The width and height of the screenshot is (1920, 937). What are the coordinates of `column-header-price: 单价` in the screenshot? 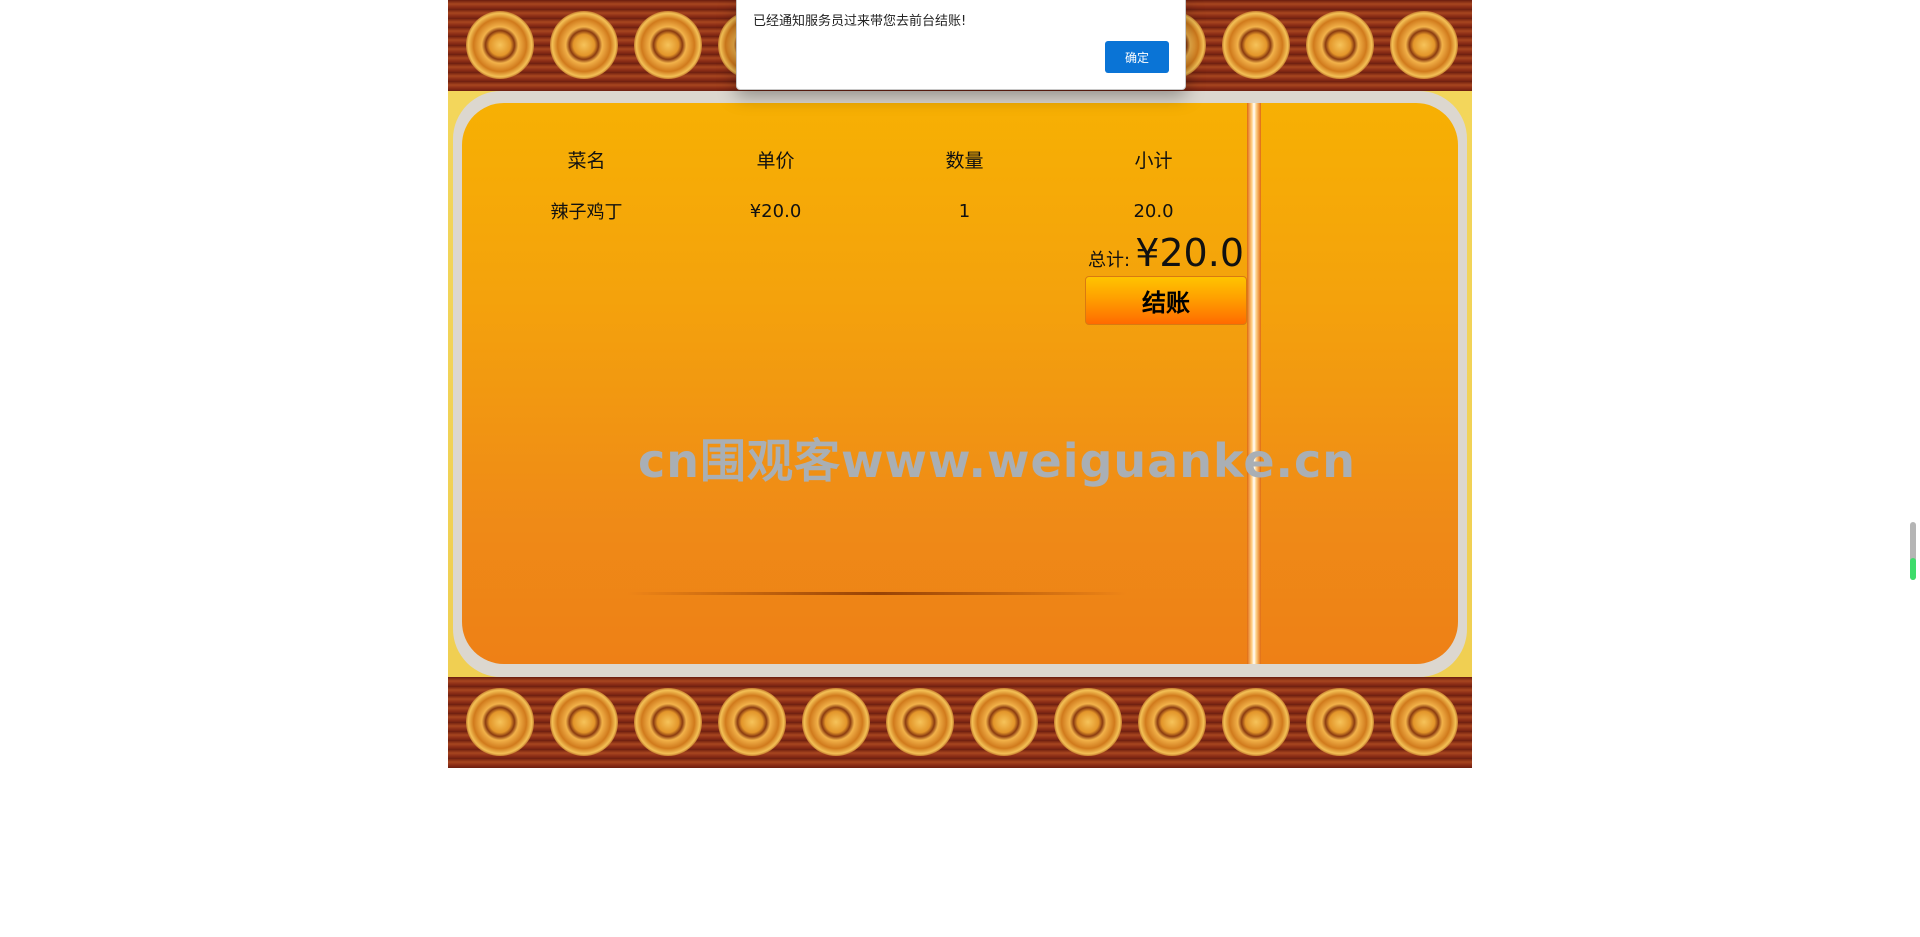 It's located at (775, 160).